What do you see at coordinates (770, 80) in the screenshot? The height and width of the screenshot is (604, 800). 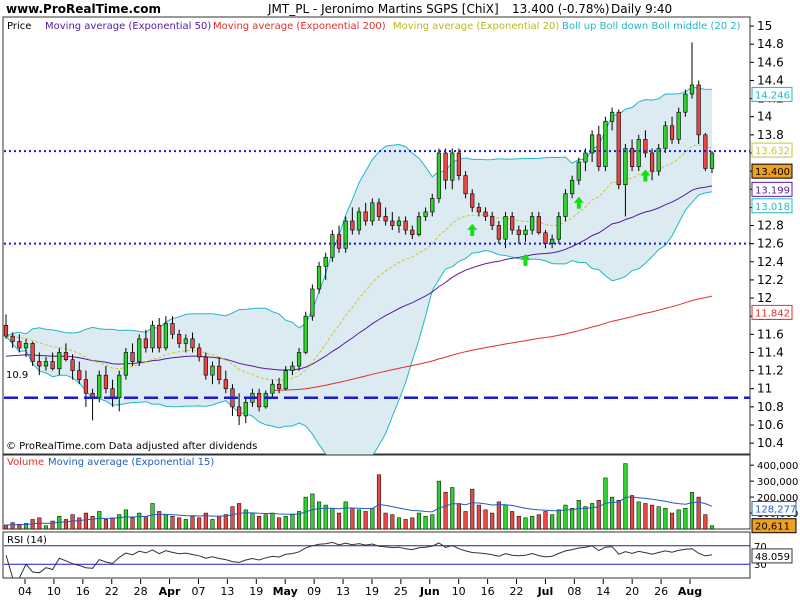 I see `price-y-tick-label: 14.4` at bounding box center [770, 80].